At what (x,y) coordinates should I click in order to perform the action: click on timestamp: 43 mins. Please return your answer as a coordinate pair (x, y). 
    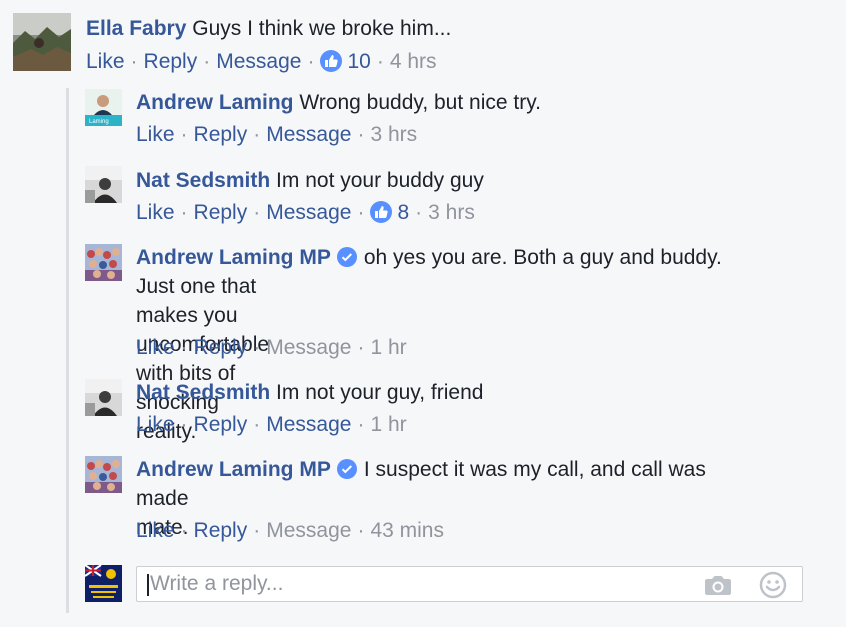
    Looking at the image, I should click on (407, 530).